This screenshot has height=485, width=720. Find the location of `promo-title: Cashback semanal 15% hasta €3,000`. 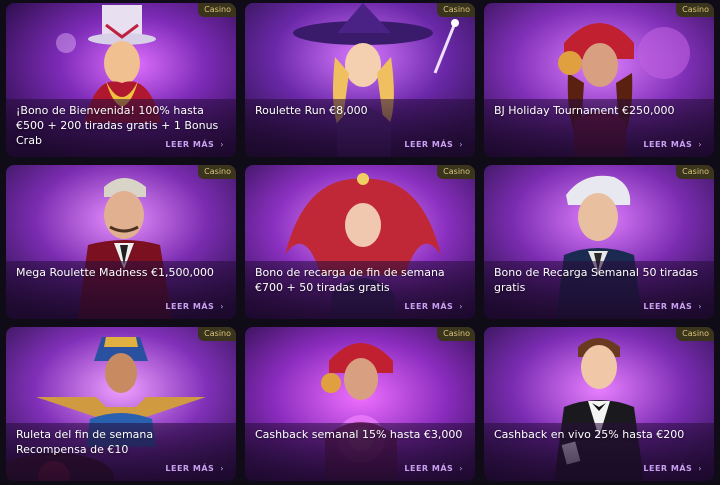

promo-title: Cashback semanal 15% hasta €3,000 is located at coordinates (359, 434).